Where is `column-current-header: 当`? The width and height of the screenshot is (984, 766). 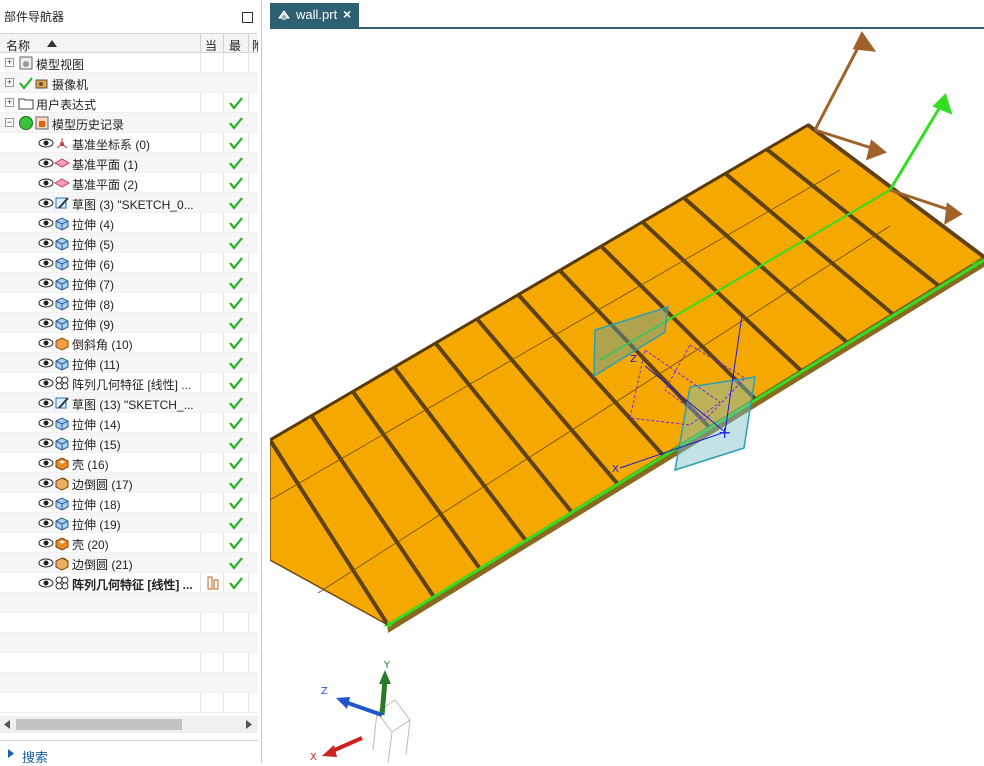 column-current-header: 当 is located at coordinates (211, 45).